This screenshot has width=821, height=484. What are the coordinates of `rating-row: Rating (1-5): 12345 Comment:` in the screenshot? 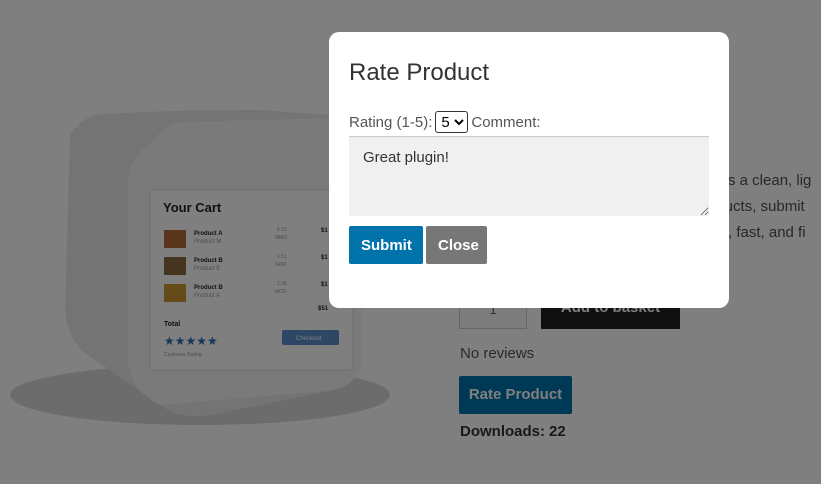 It's located at (529, 122).